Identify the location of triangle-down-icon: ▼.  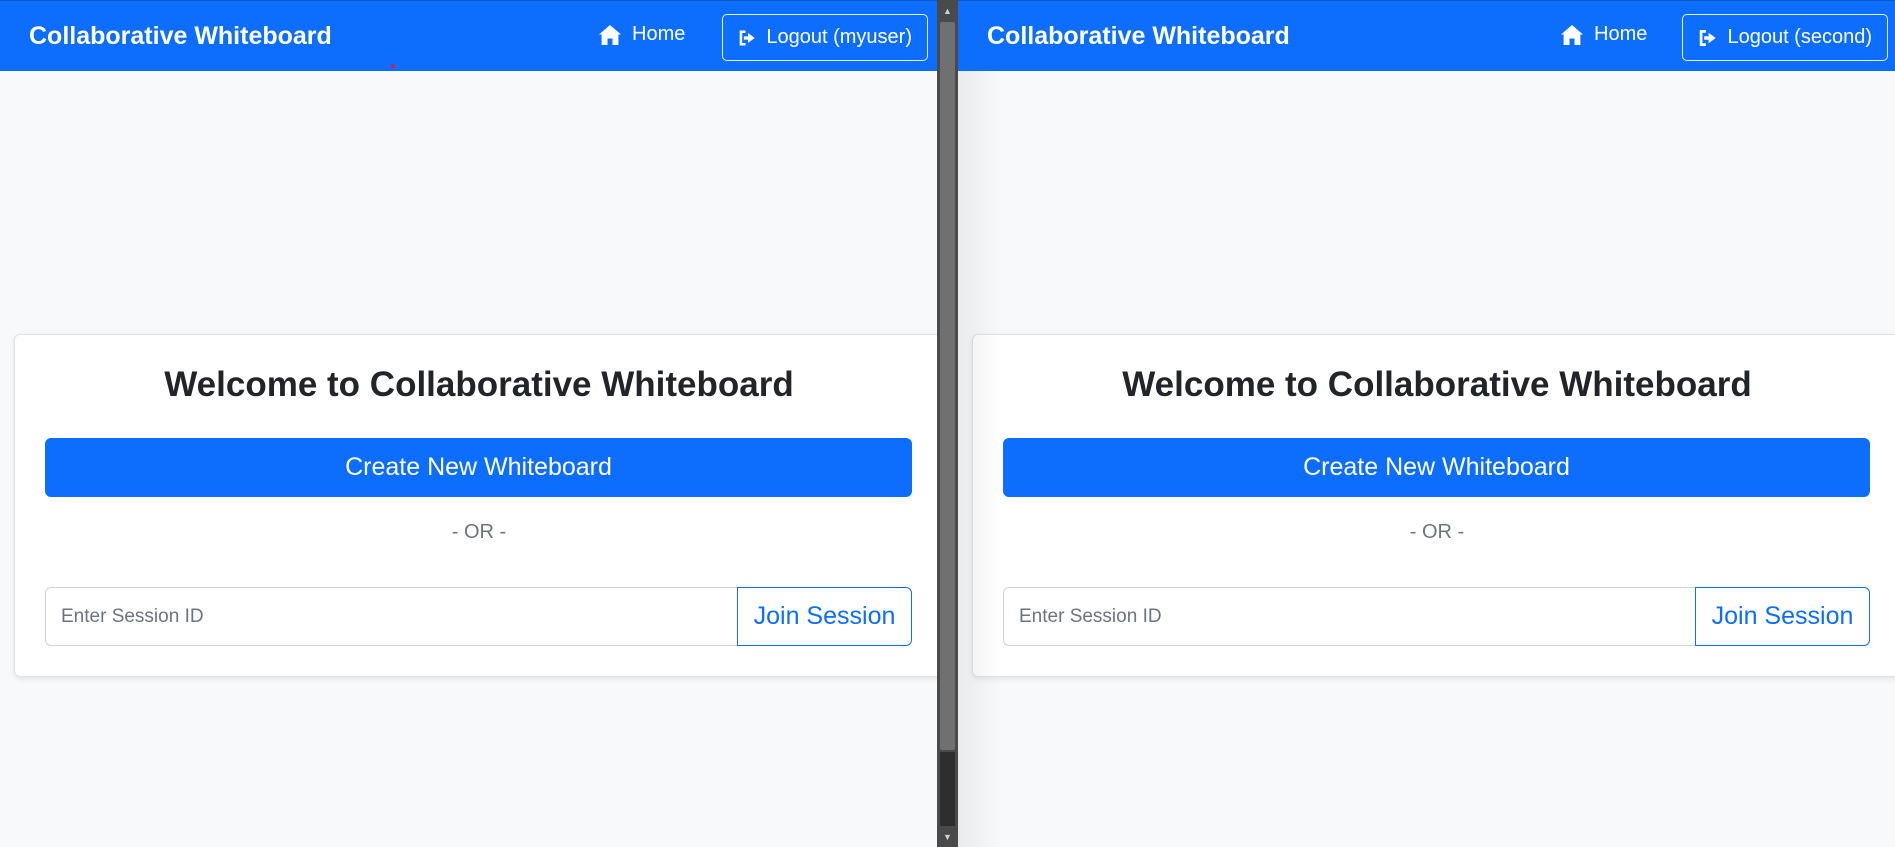
(947, 836).